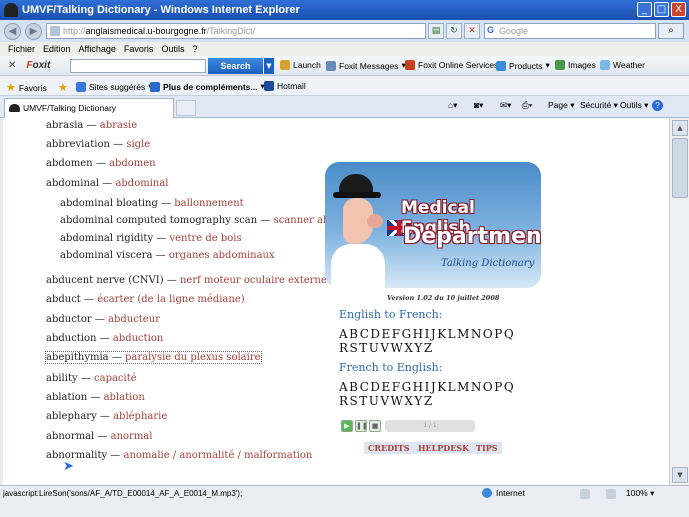  I want to click on print-icon: ⎙▾, so click(527, 105).